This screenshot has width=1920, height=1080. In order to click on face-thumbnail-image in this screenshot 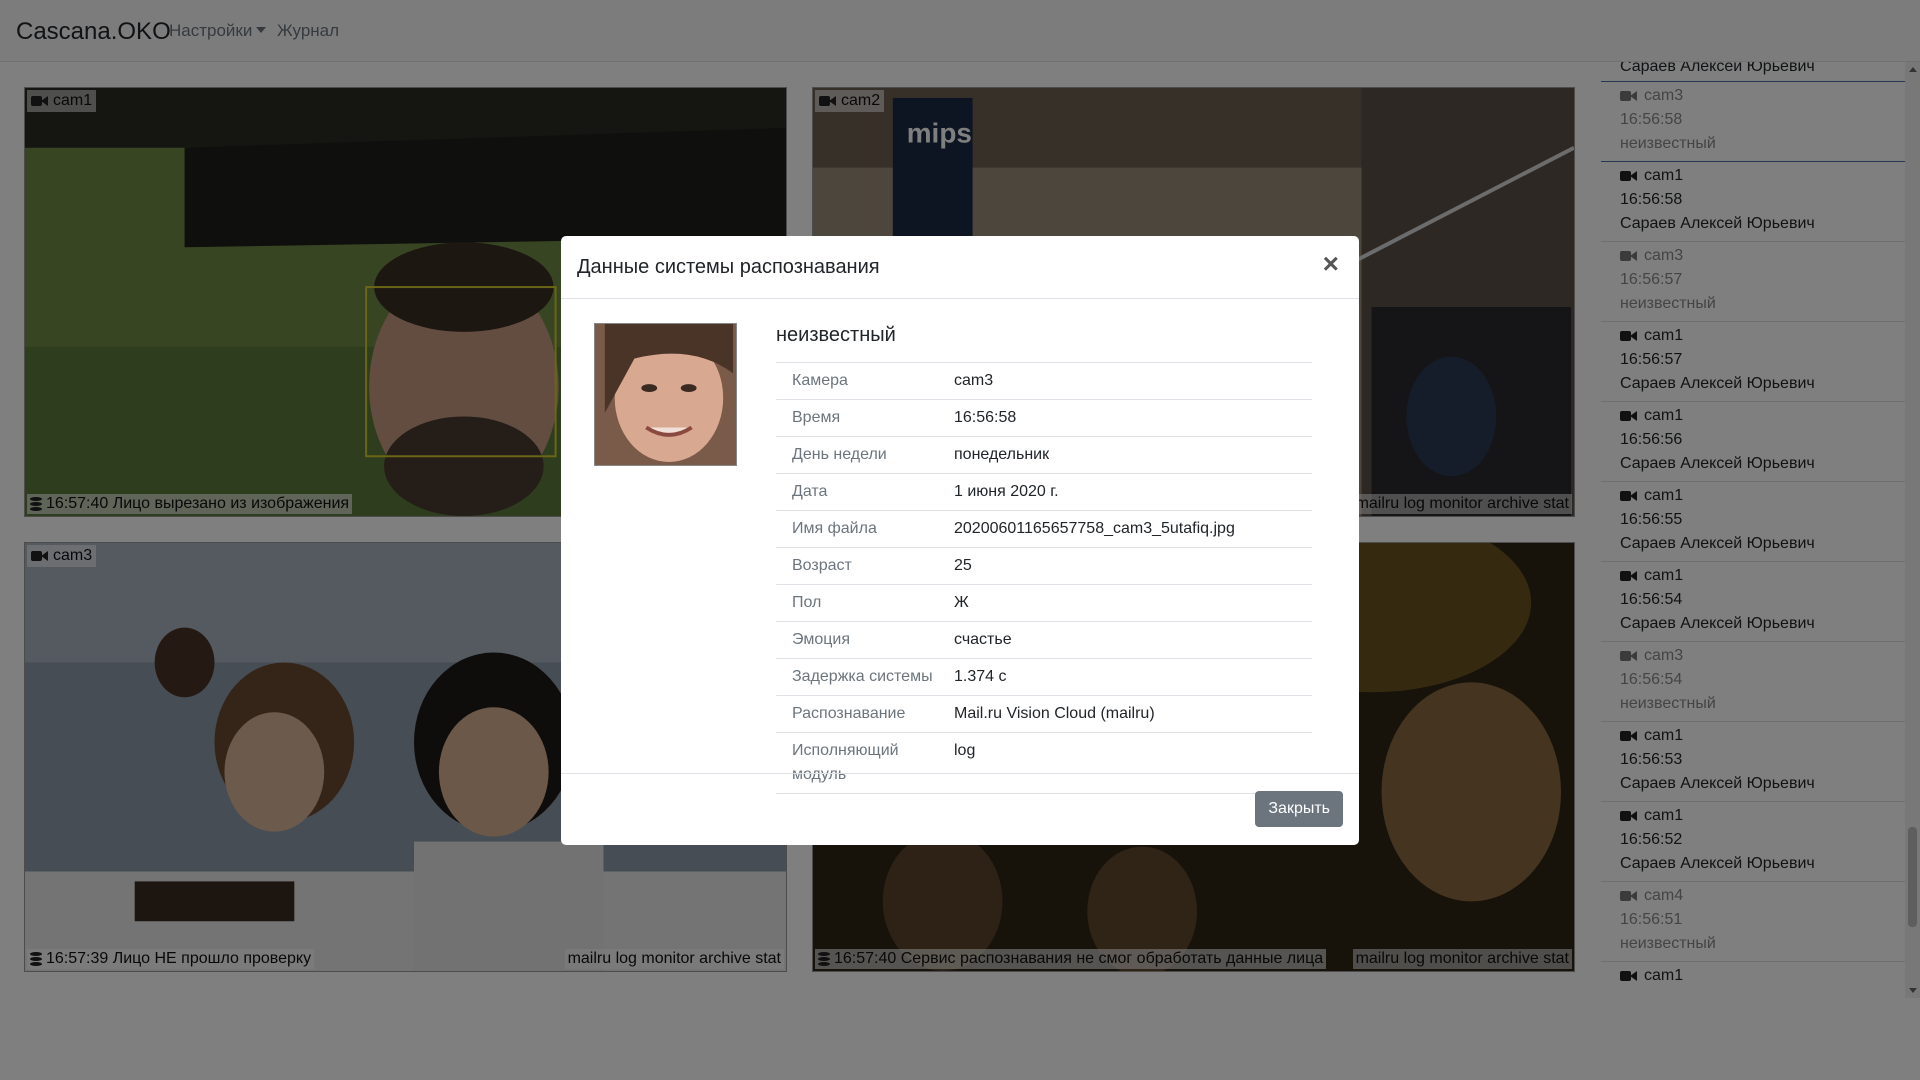, I will do `click(665, 394)`.